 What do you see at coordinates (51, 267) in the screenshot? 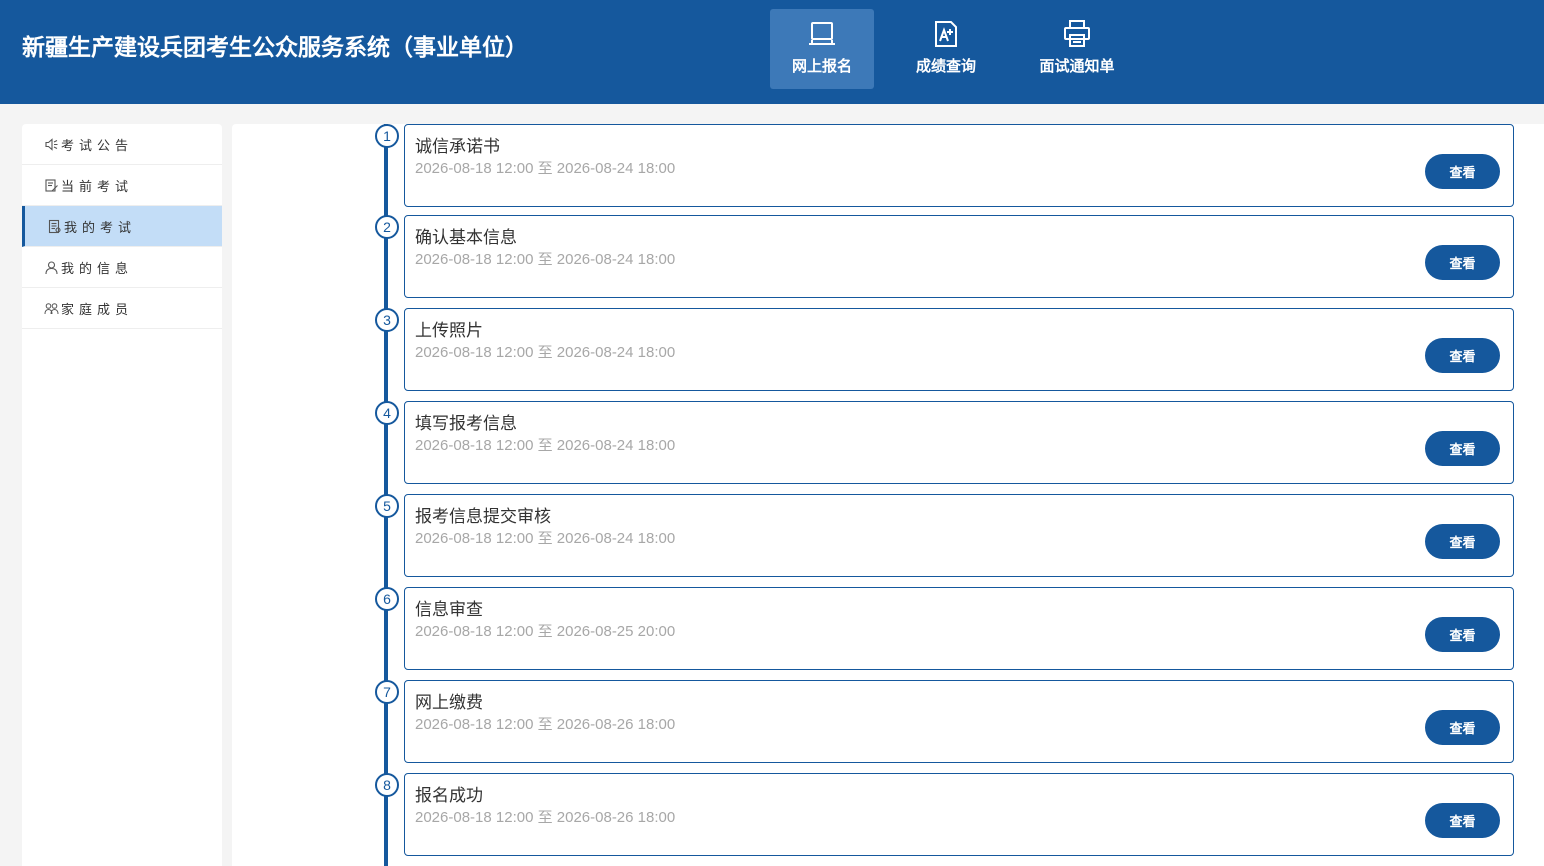
I see `user-icon` at bounding box center [51, 267].